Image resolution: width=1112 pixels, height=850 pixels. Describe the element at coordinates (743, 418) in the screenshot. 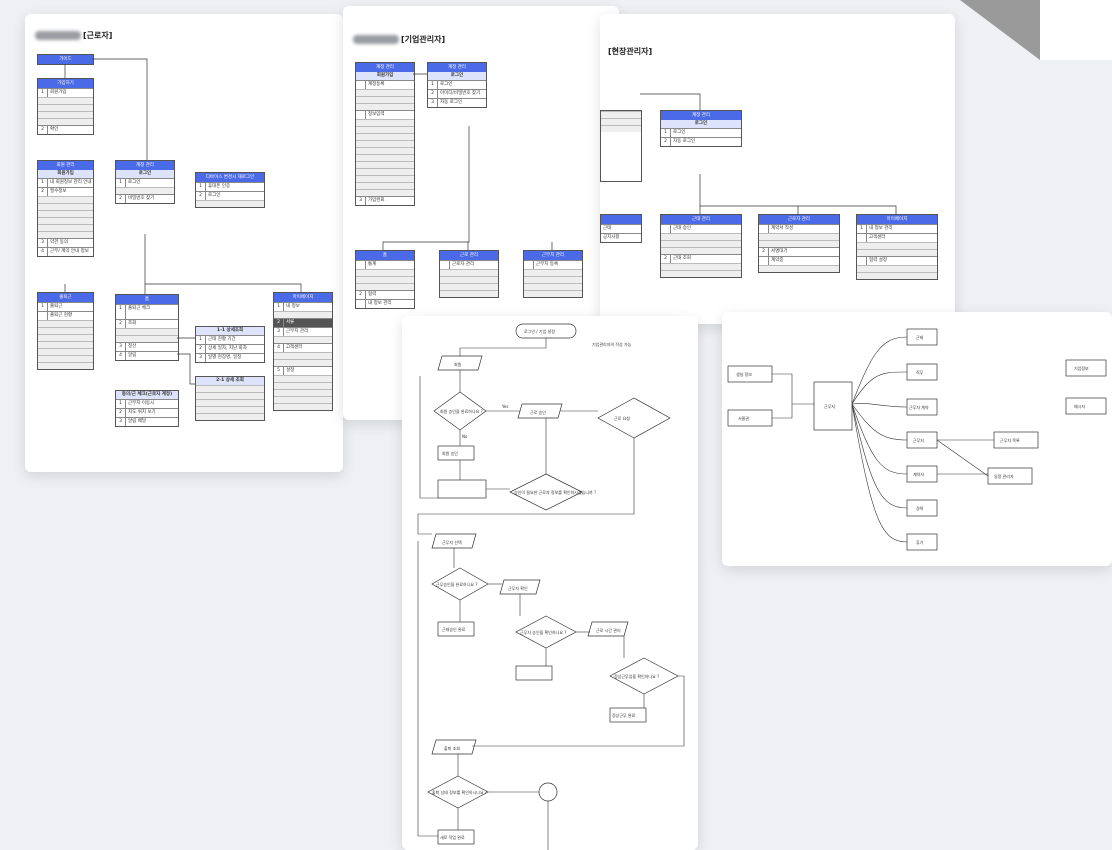

I see `left-node-1: 서울권` at that location.